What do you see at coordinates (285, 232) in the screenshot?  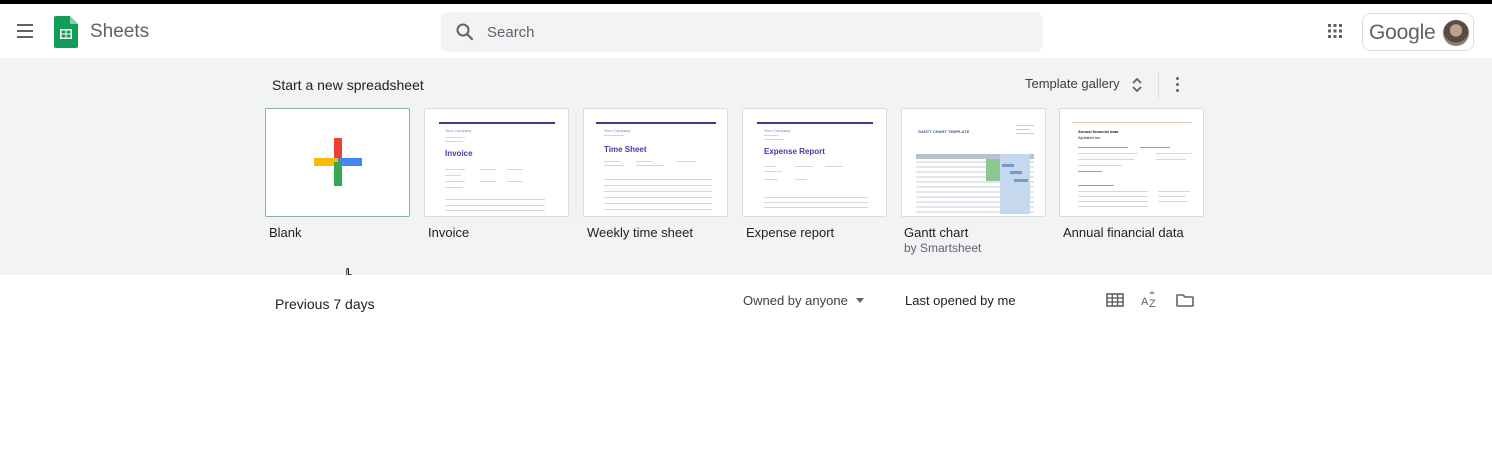 I see `template-label: Blank` at bounding box center [285, 232].